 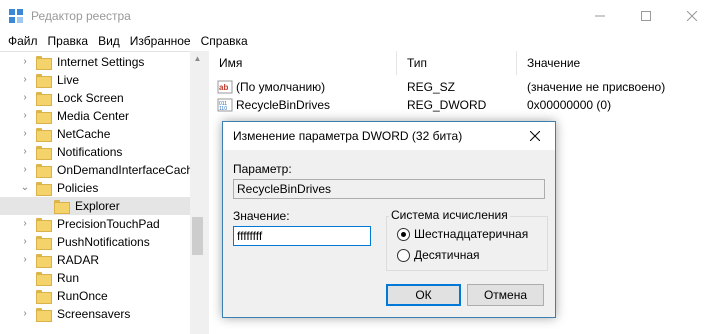 I want to click on tree-item: › Notifications, so click(x=95, y=152).